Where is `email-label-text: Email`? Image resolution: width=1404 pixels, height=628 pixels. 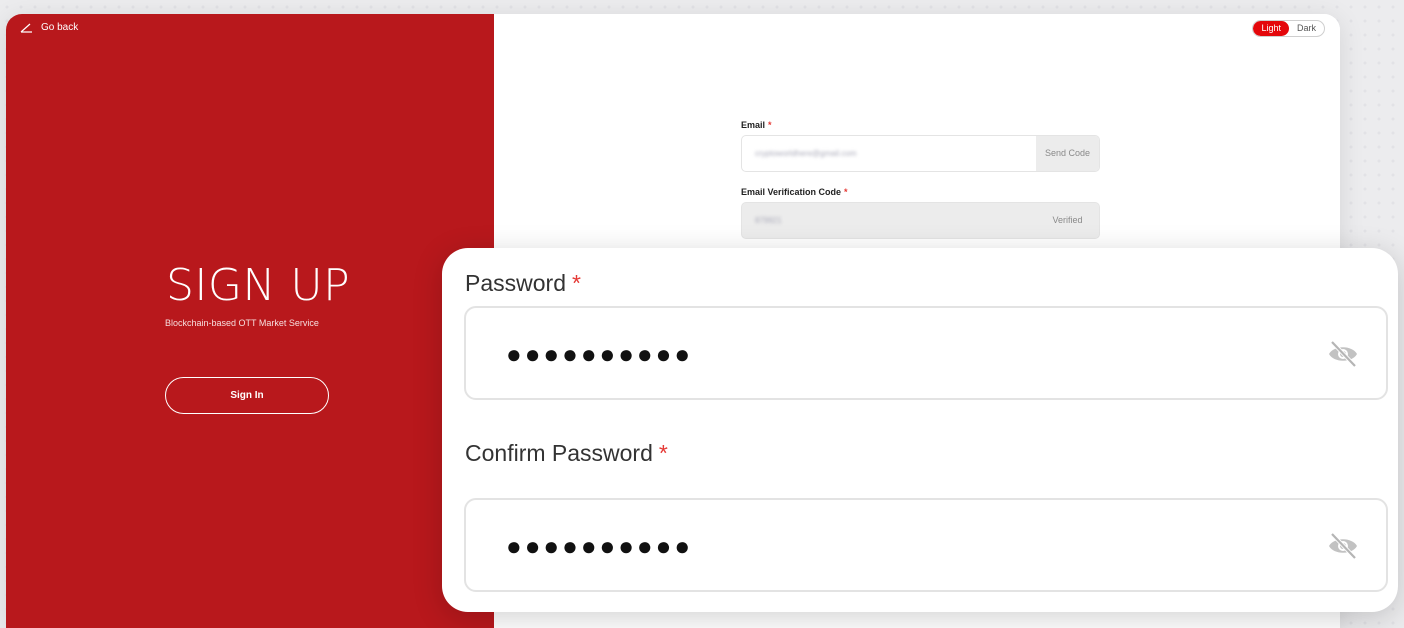 email-label-text: Email is located at coordinates (753, 125).